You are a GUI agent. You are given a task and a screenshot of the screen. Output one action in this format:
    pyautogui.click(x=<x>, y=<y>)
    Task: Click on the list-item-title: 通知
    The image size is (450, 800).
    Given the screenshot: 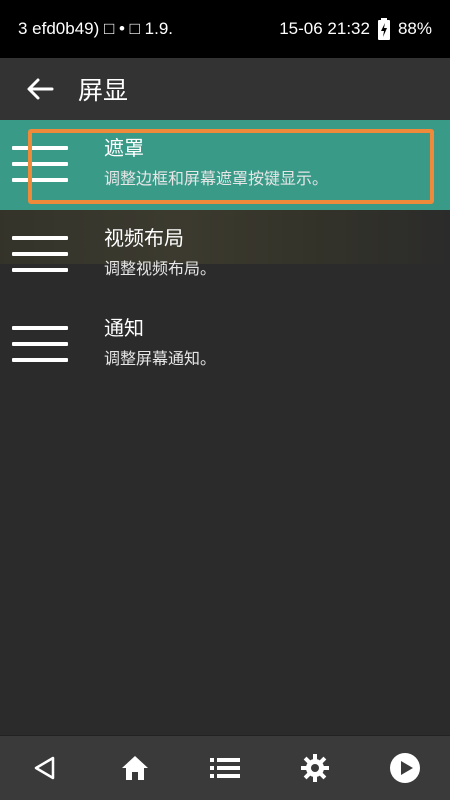 What is the action you would take?
    pyautogui.click(x=124, y=328)
    